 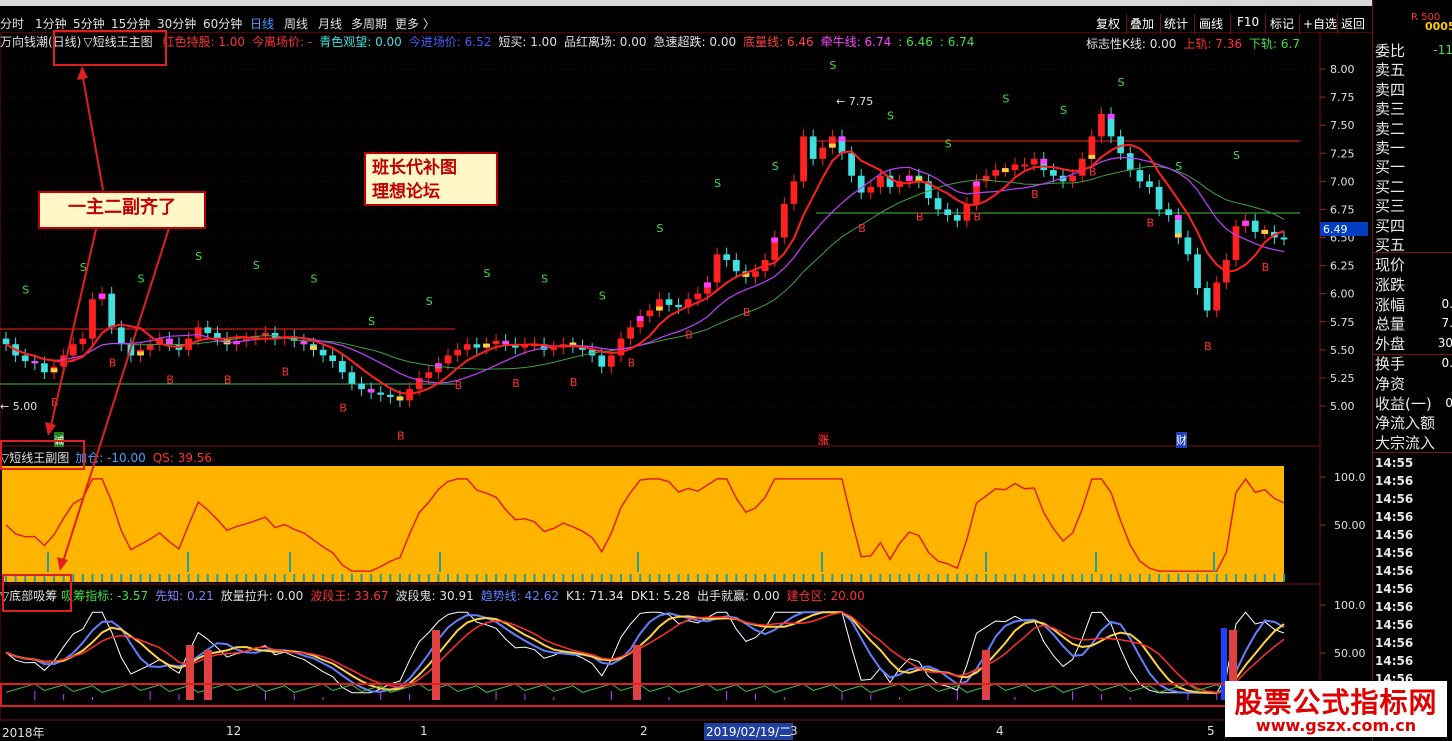 I want to click on quote-label: 委比, so click(x=1390, y=51).